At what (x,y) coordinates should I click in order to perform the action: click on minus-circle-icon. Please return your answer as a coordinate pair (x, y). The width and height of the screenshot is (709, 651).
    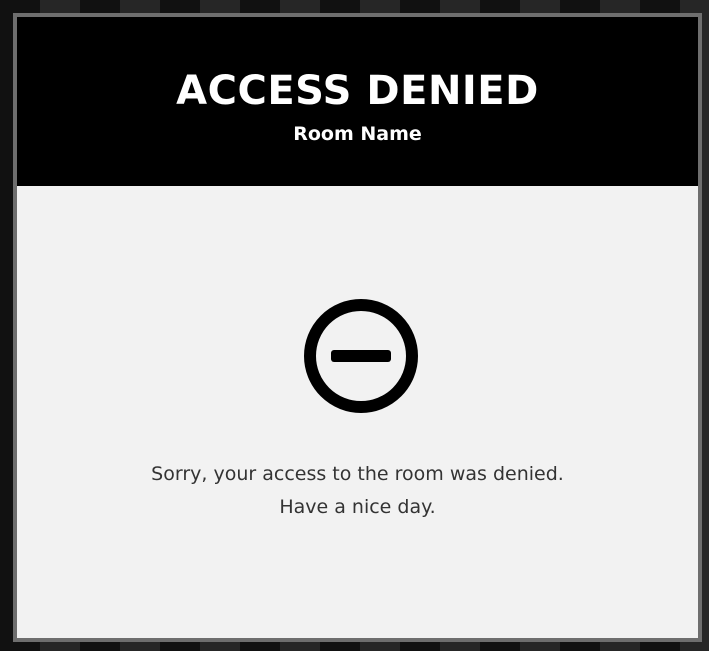
    Looking at the image, I should click on (361, 356).